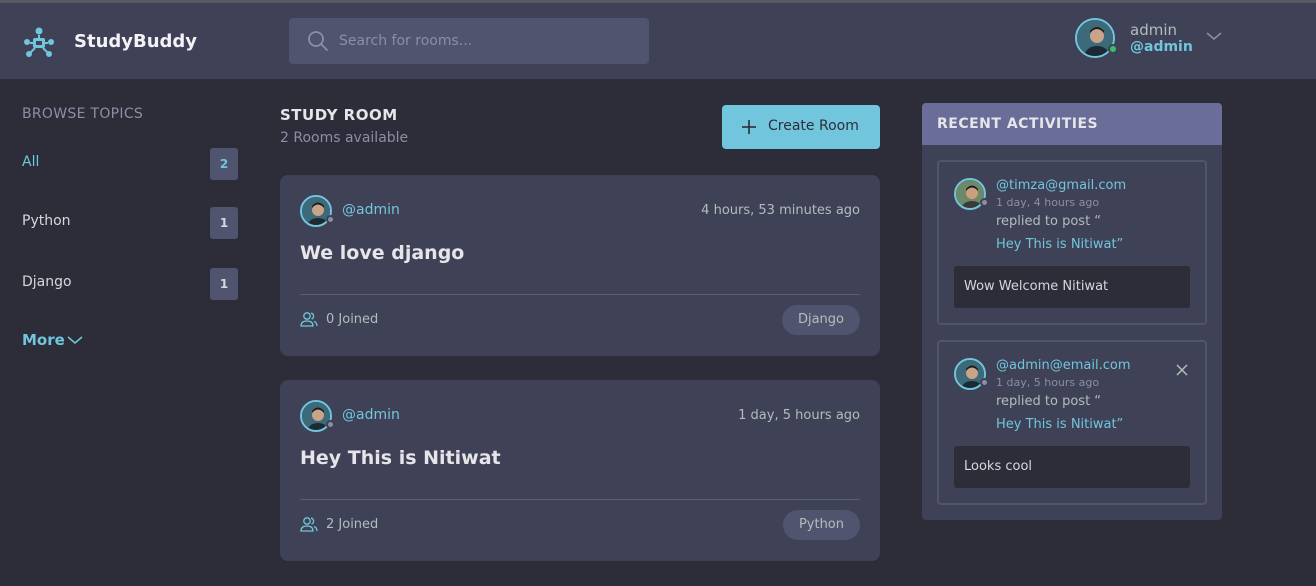  Describe the element at coordinates (47, 282) in the screenshot. I see `topic-label: Django` at that location.